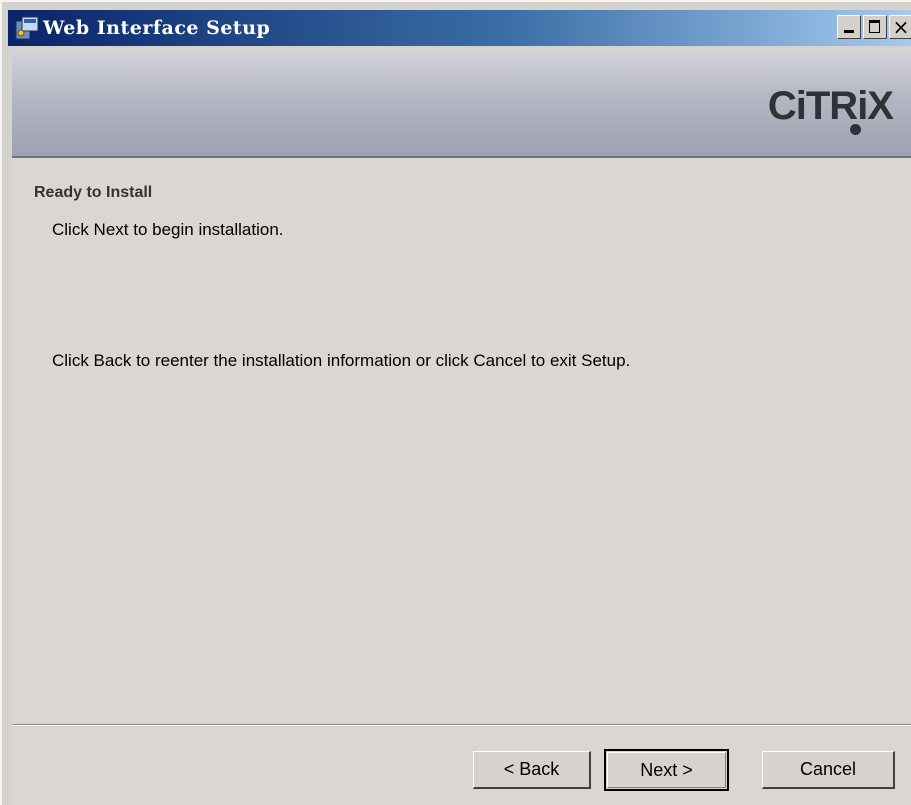 The height and width of the screenshot is (805, 911). I want to click on minimize-button, so click(849, 27).